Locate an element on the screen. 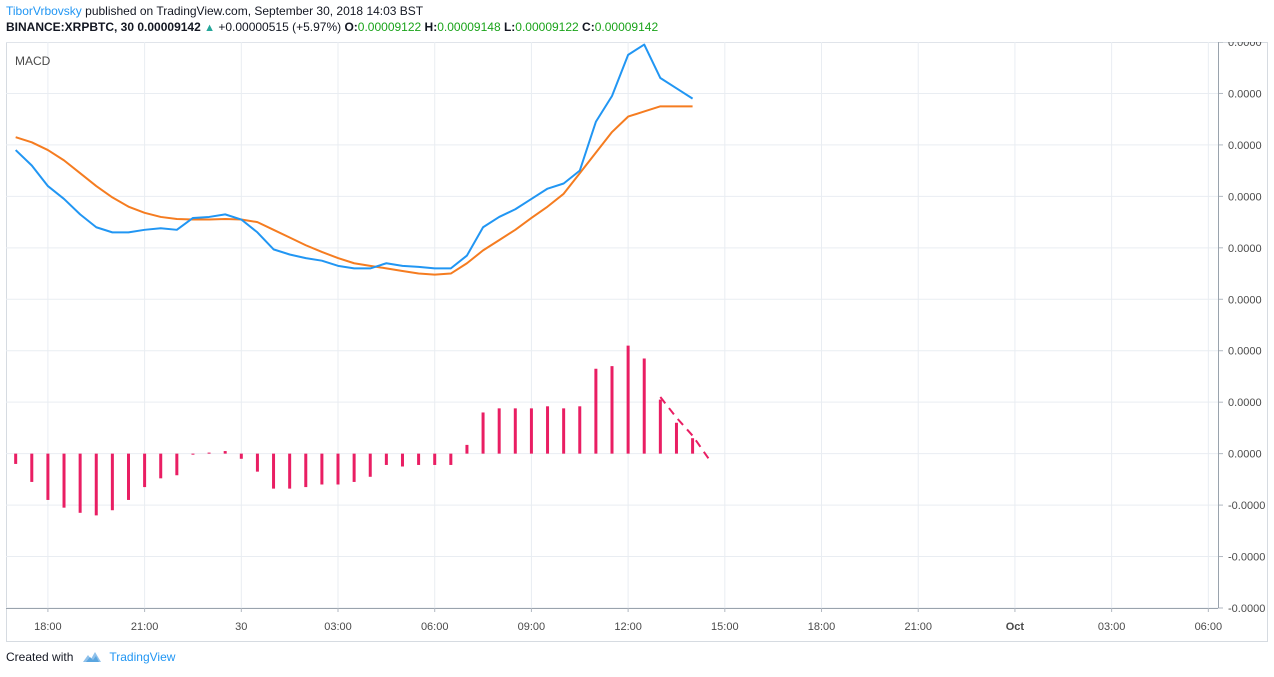 This screenshot has width=1274, height=677. time-tick-label: 09:00 is located at coordinates (532, 627).